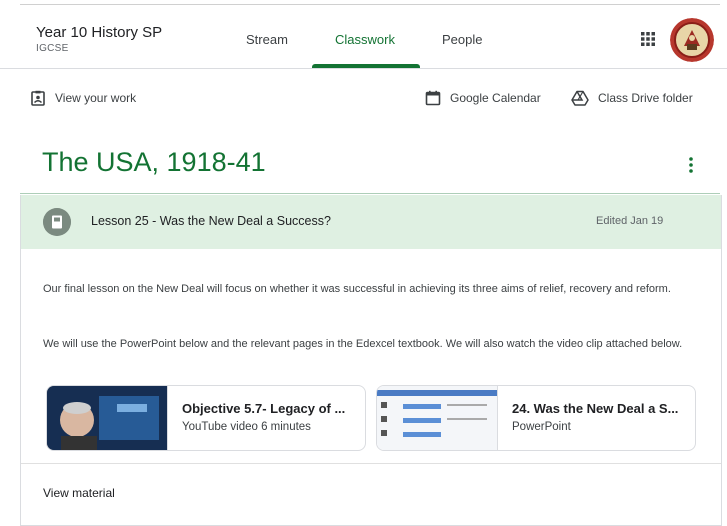 The image size is (727, 526). Describe the element at coordinates (211, 221) in the screenshot. I see `assignment-title: Lesson 25 - Was the New Deal a Success?` at that location.